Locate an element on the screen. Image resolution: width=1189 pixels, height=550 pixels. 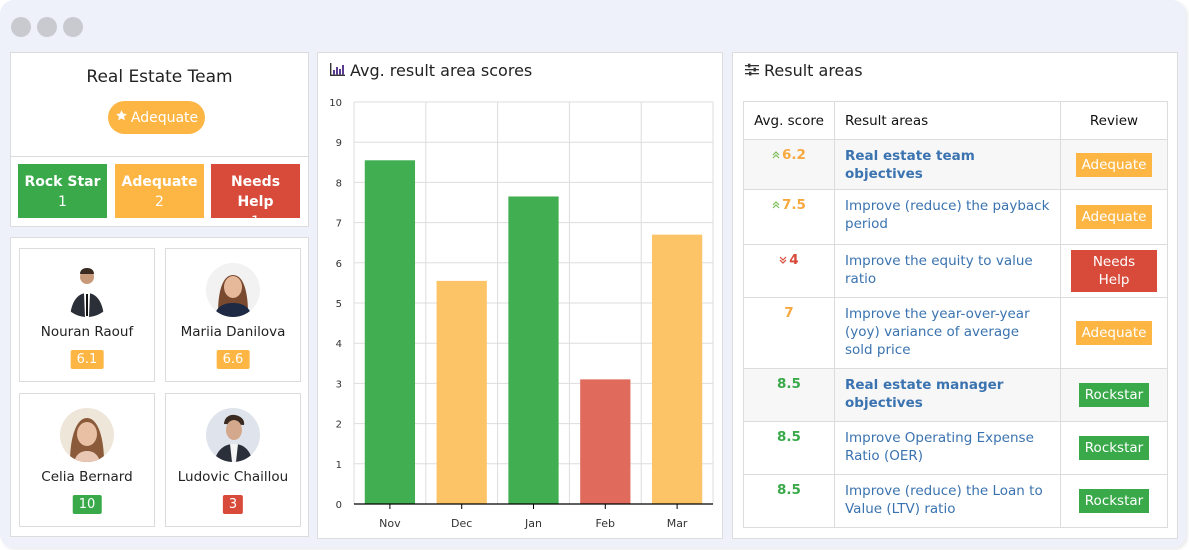
y-tick-label: 0 is located at coordinates (339, 505).